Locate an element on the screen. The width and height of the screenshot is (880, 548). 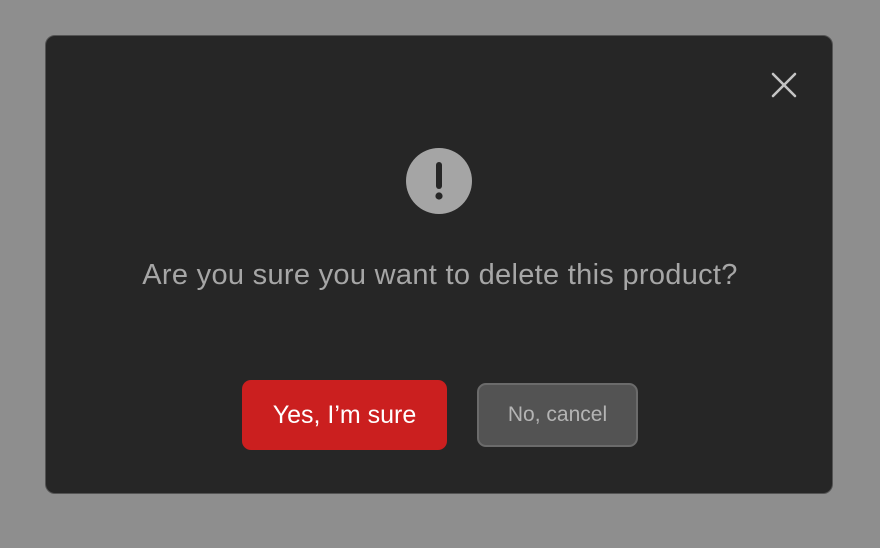
close-button is located at coordinates (784, 85).